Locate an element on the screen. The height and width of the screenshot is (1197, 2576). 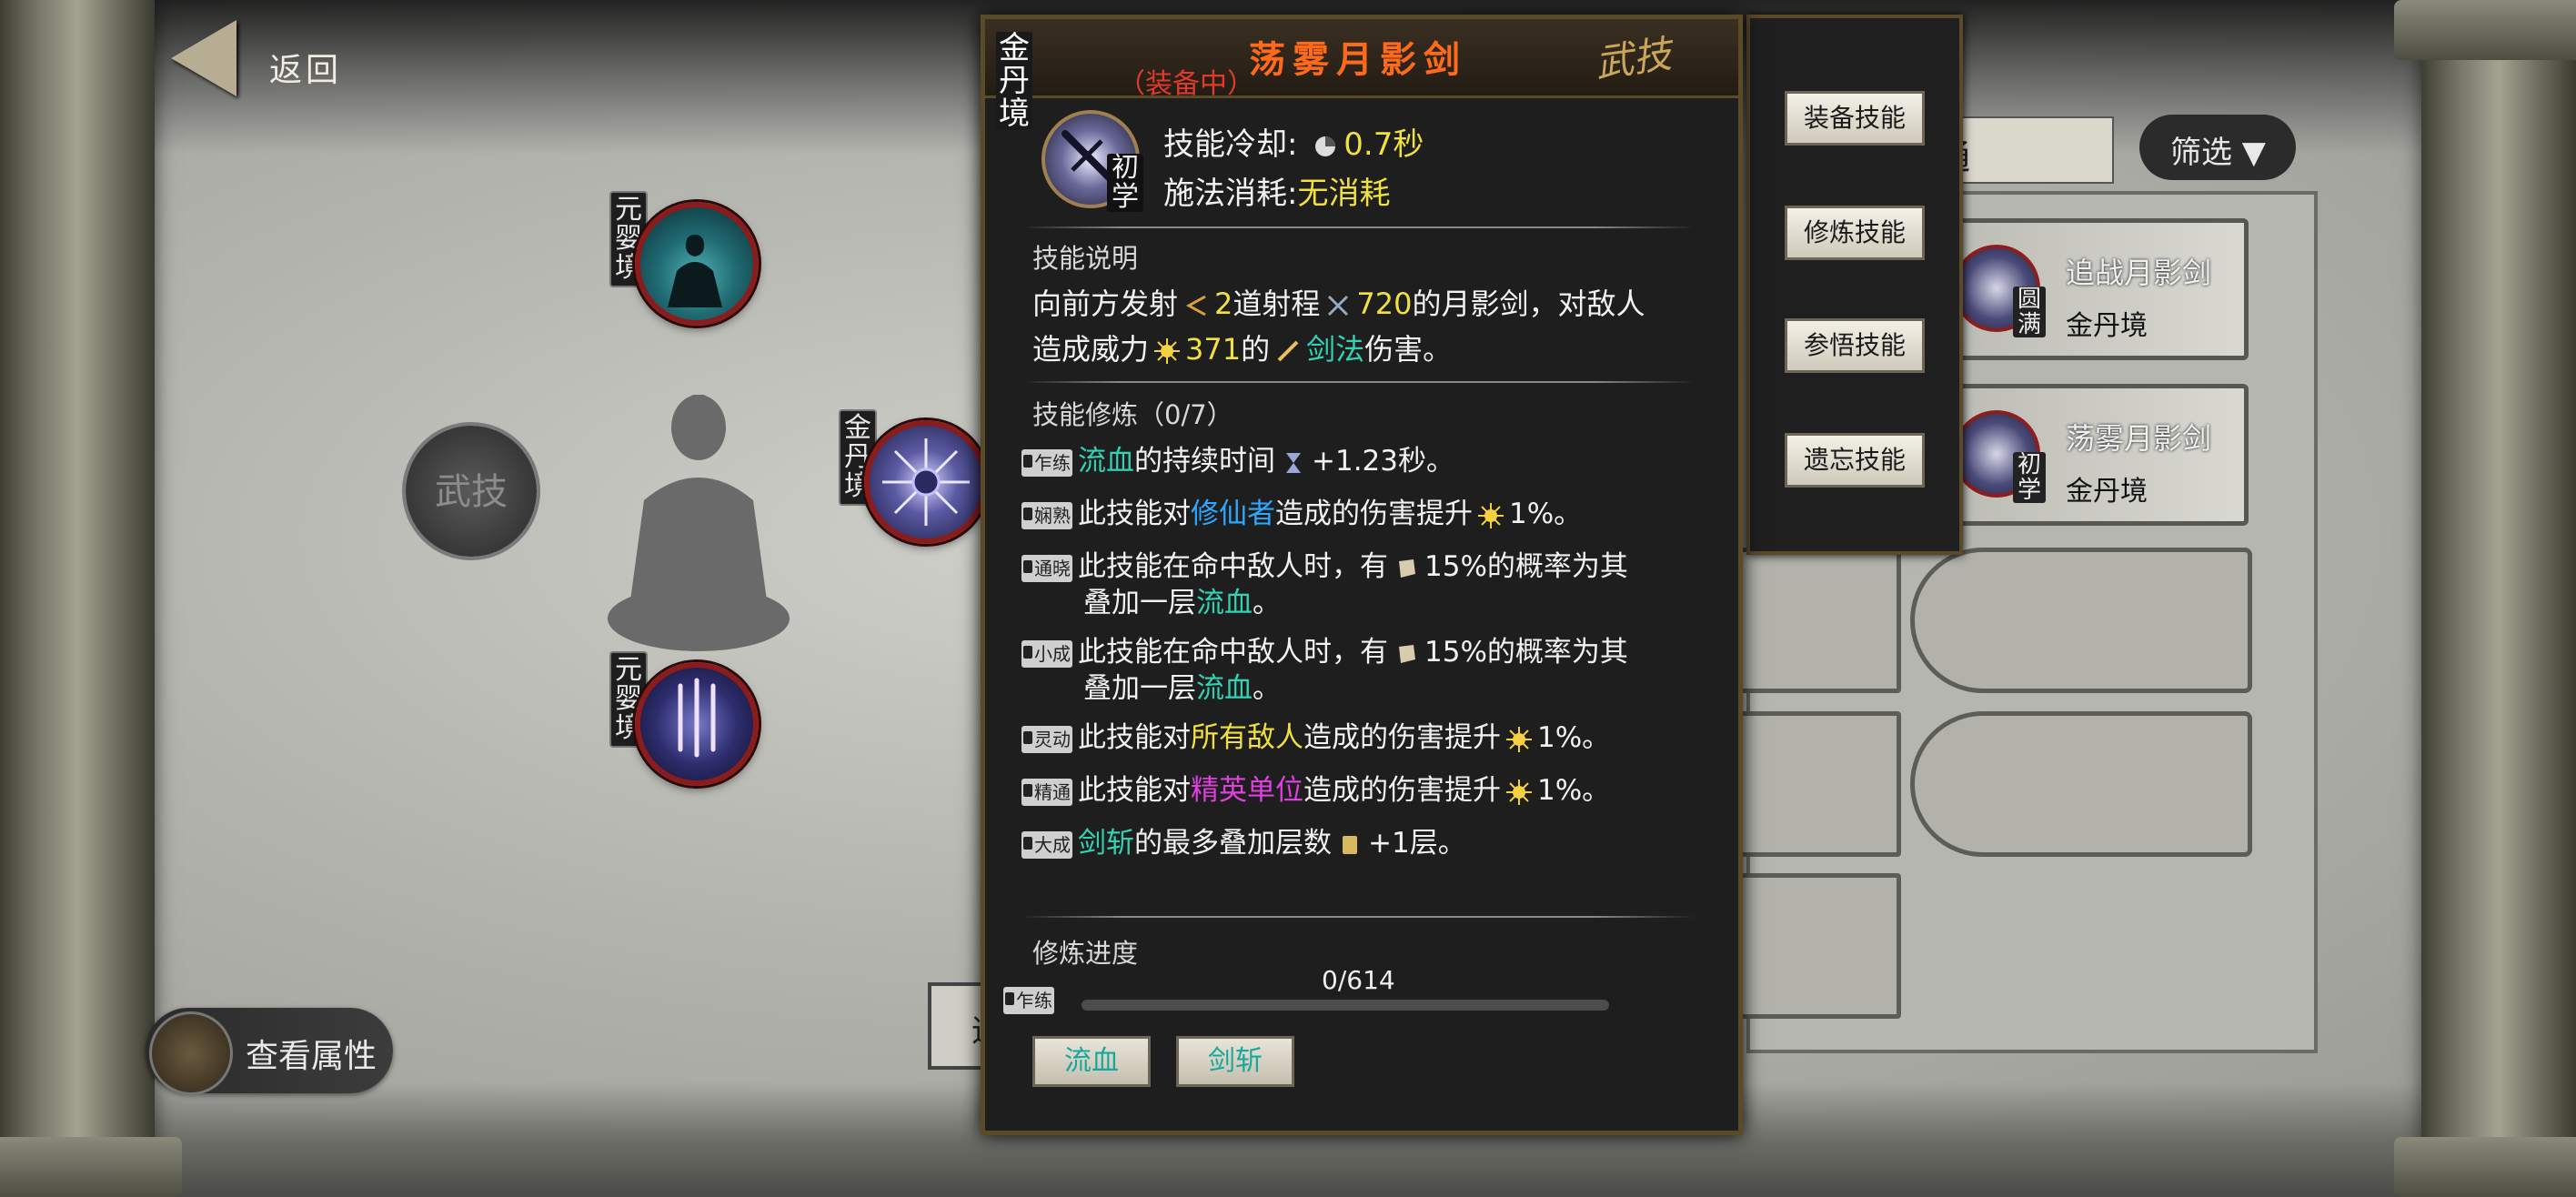
right-pillar-cap is located at coordinates (2485, 30).